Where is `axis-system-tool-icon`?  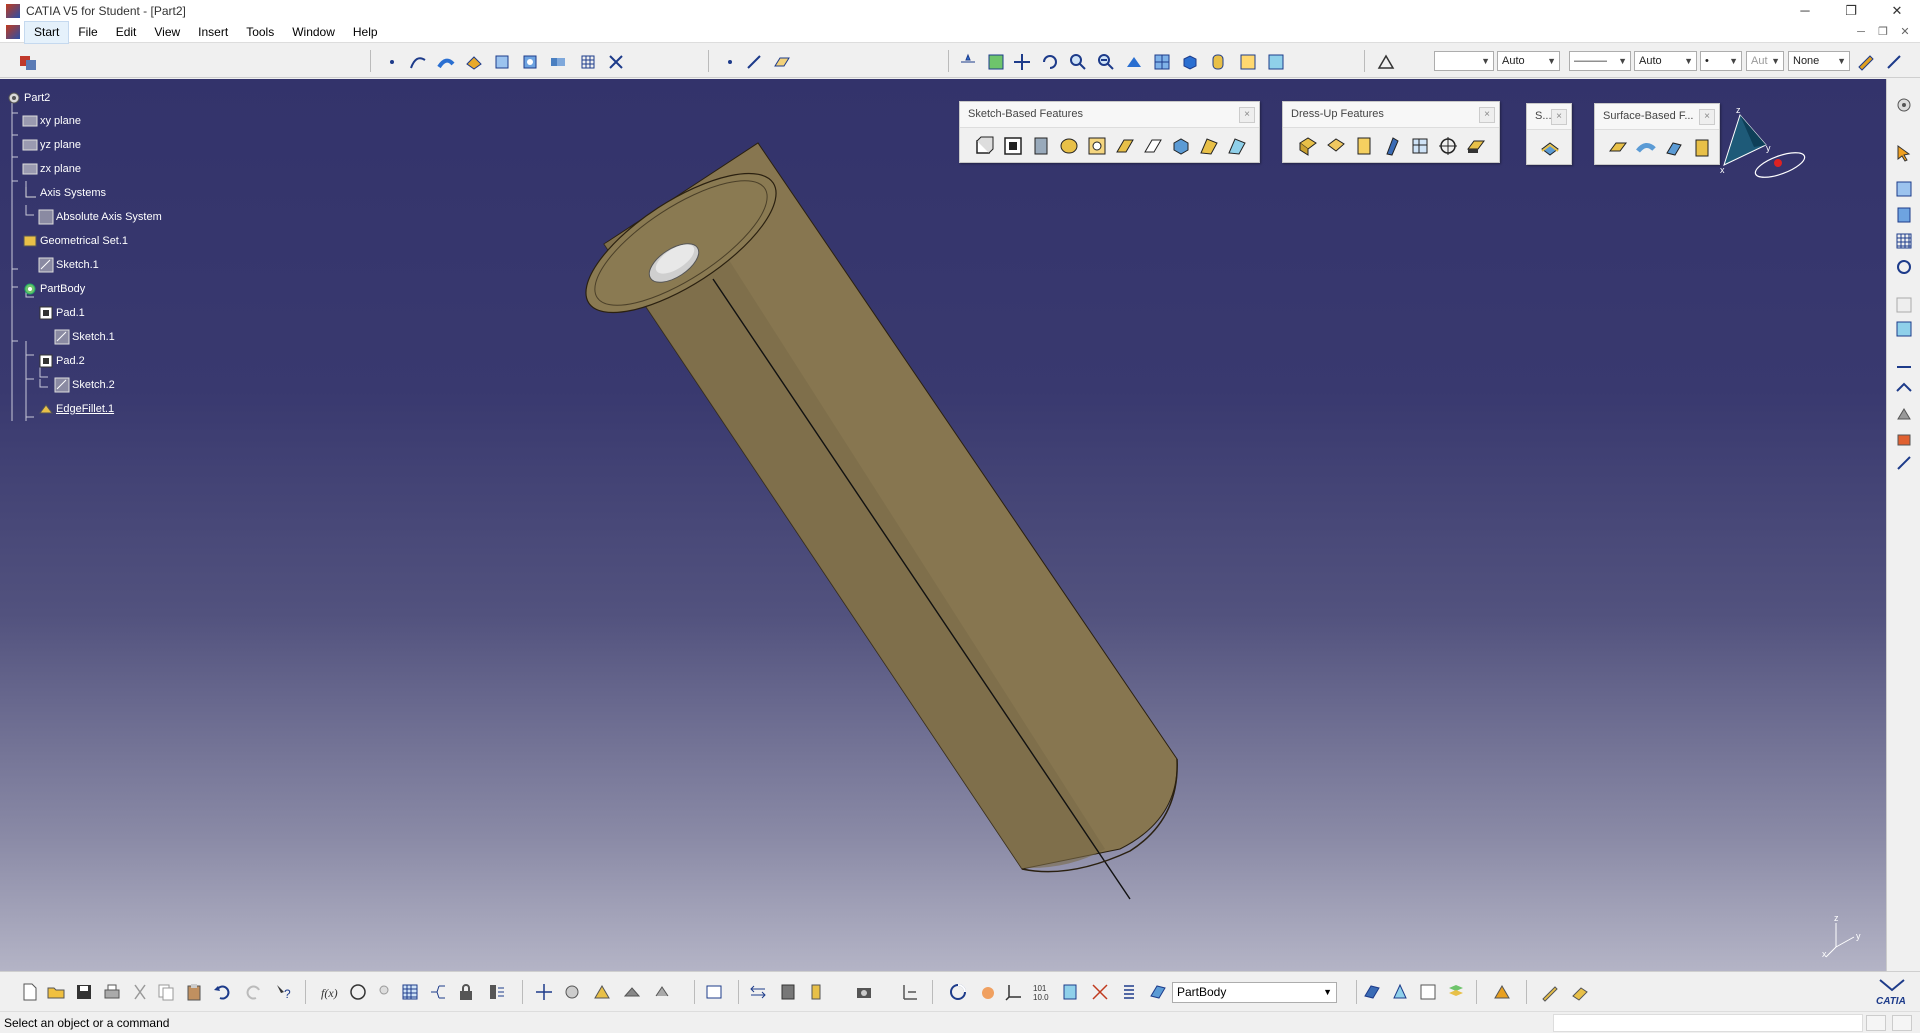 axis-system-tool-icon is located at coordinates (1014, 992).